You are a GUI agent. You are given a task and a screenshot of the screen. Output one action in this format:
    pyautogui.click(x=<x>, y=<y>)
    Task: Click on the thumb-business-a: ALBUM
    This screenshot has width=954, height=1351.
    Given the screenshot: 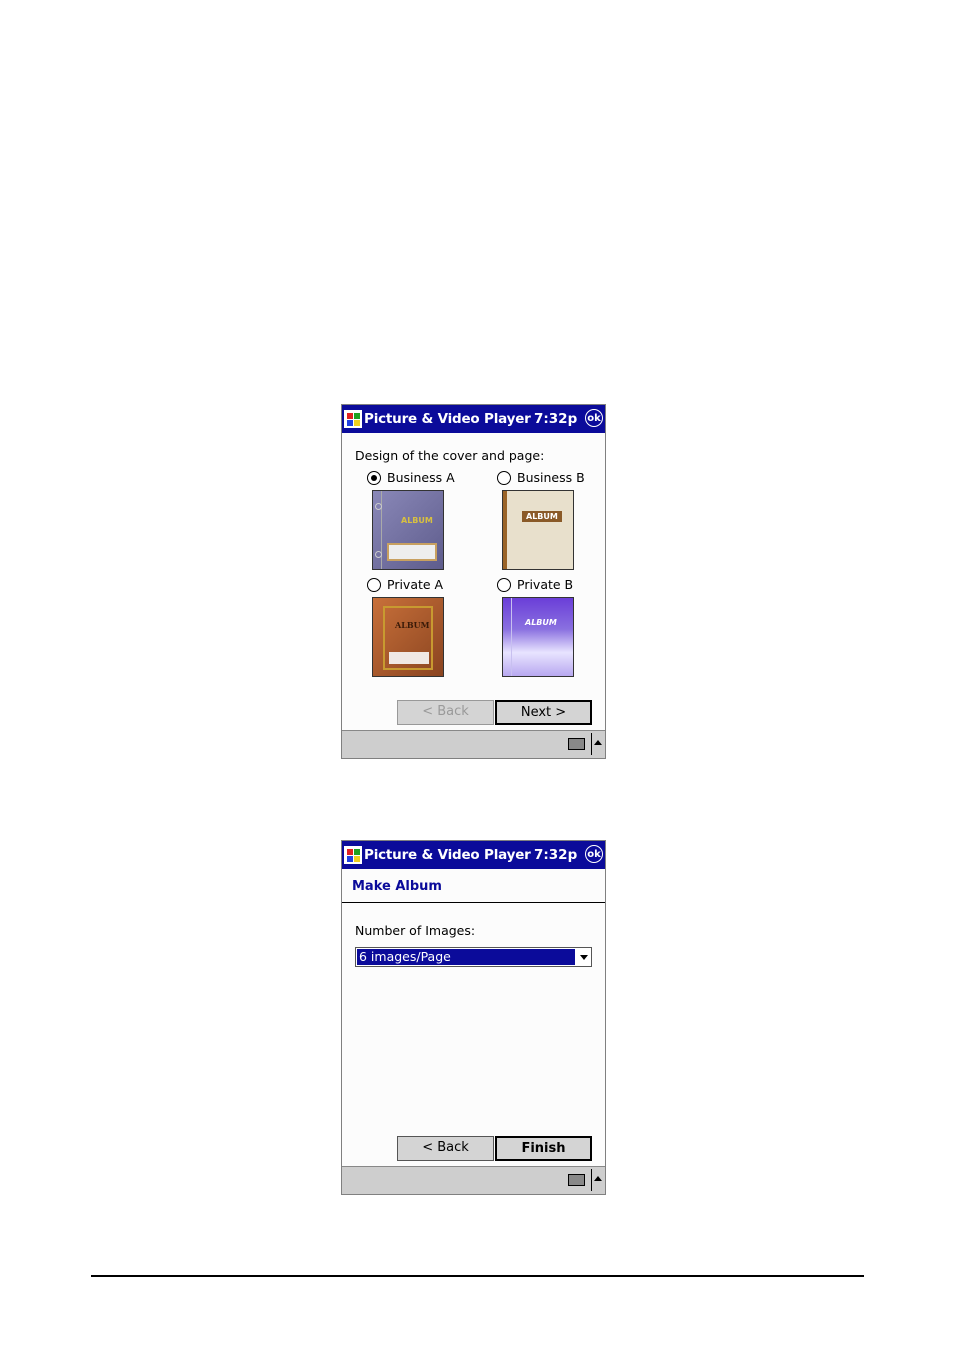 What is the action you would take?
    pyautogui.click(x=408, y=530)
    